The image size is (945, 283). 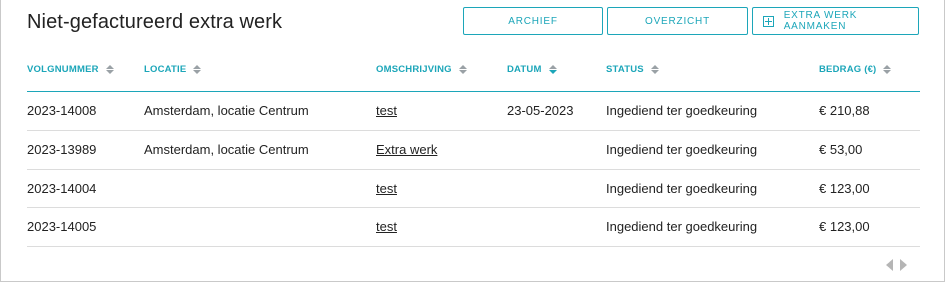 What do you see at coordinates (62, 110) in the screenshot?
I see `cell-number: 2023-14008` at bounding box center [62, 110].